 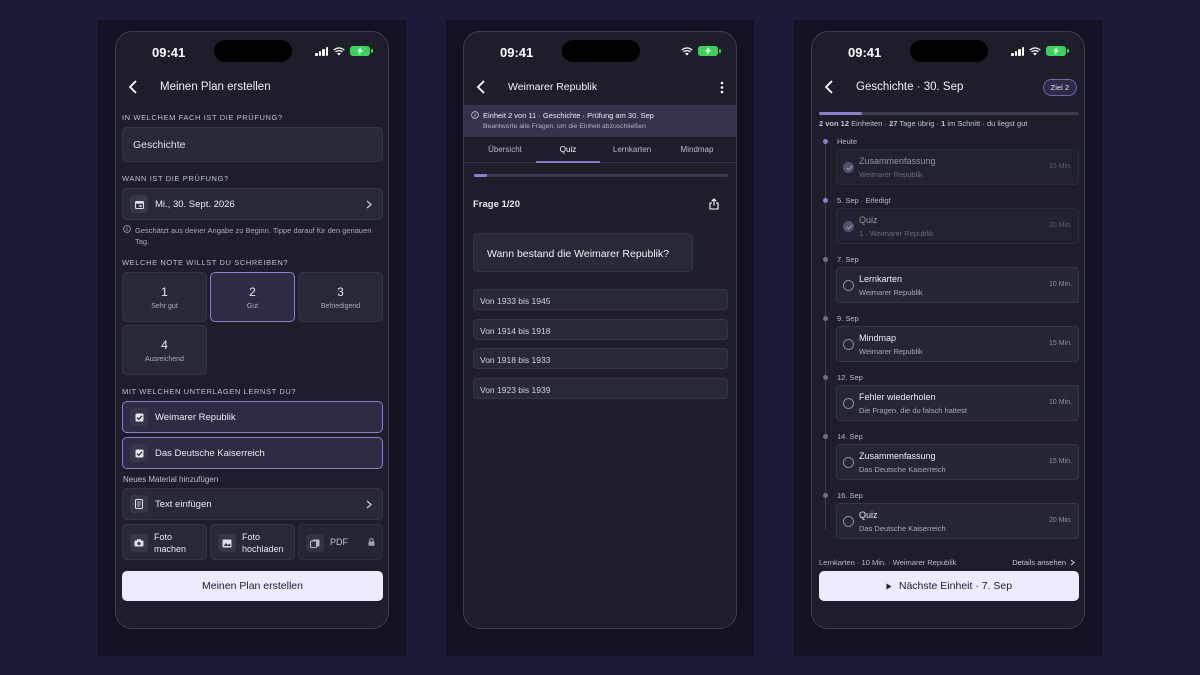 What do you see at coordinates (600, 299) in the screenshot?
I see `answer-option-1: Von 1933 bis 1945` at bounding box center [600, 299].